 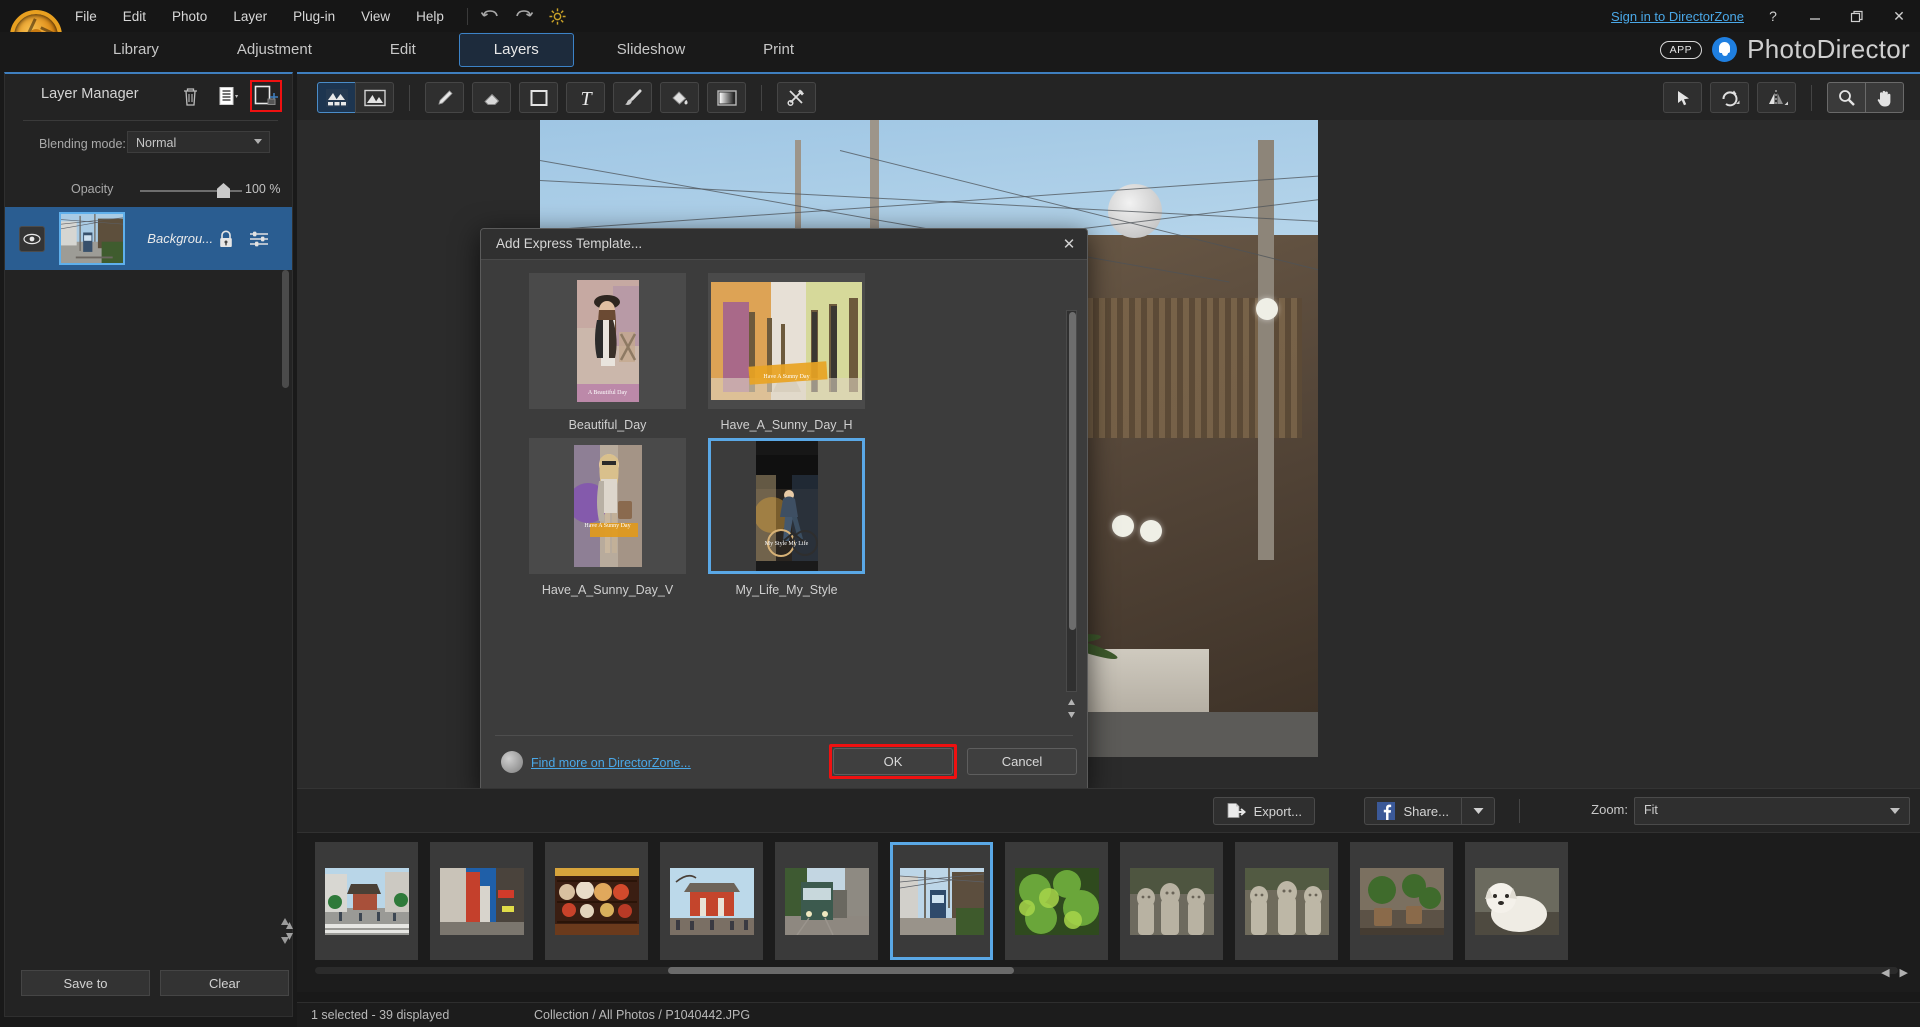 I want to click on save-to-button: Save to, so click(x=85, y=983).